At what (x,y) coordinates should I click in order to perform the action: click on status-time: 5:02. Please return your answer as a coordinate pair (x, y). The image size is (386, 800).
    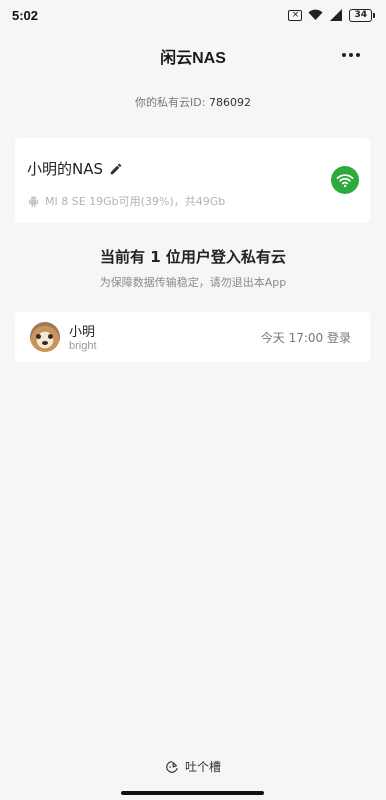
    Looking at the image, I should click on (25, 15).